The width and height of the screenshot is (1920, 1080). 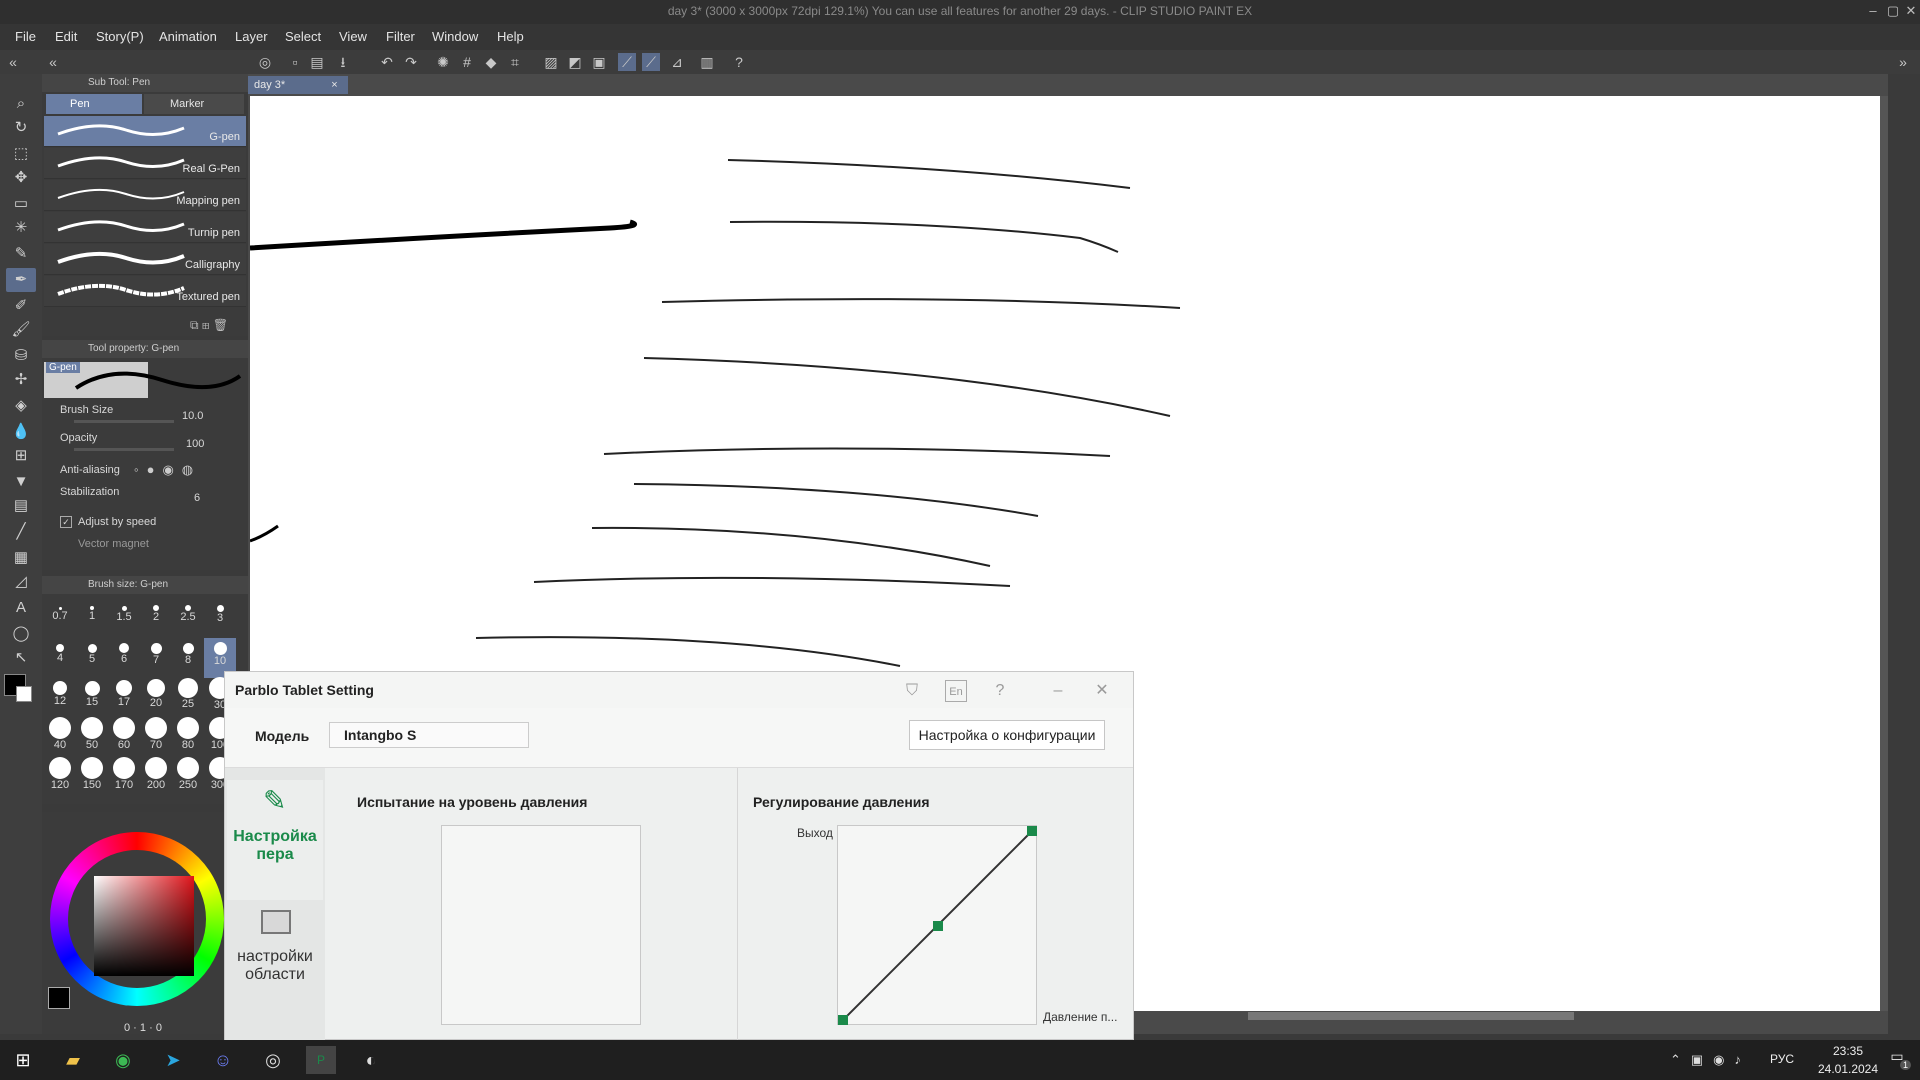 What do you see at coordinates (21, 658) in the screenshot?
I see `correct-line-icon: ↖` at bounding box center [21, 658].